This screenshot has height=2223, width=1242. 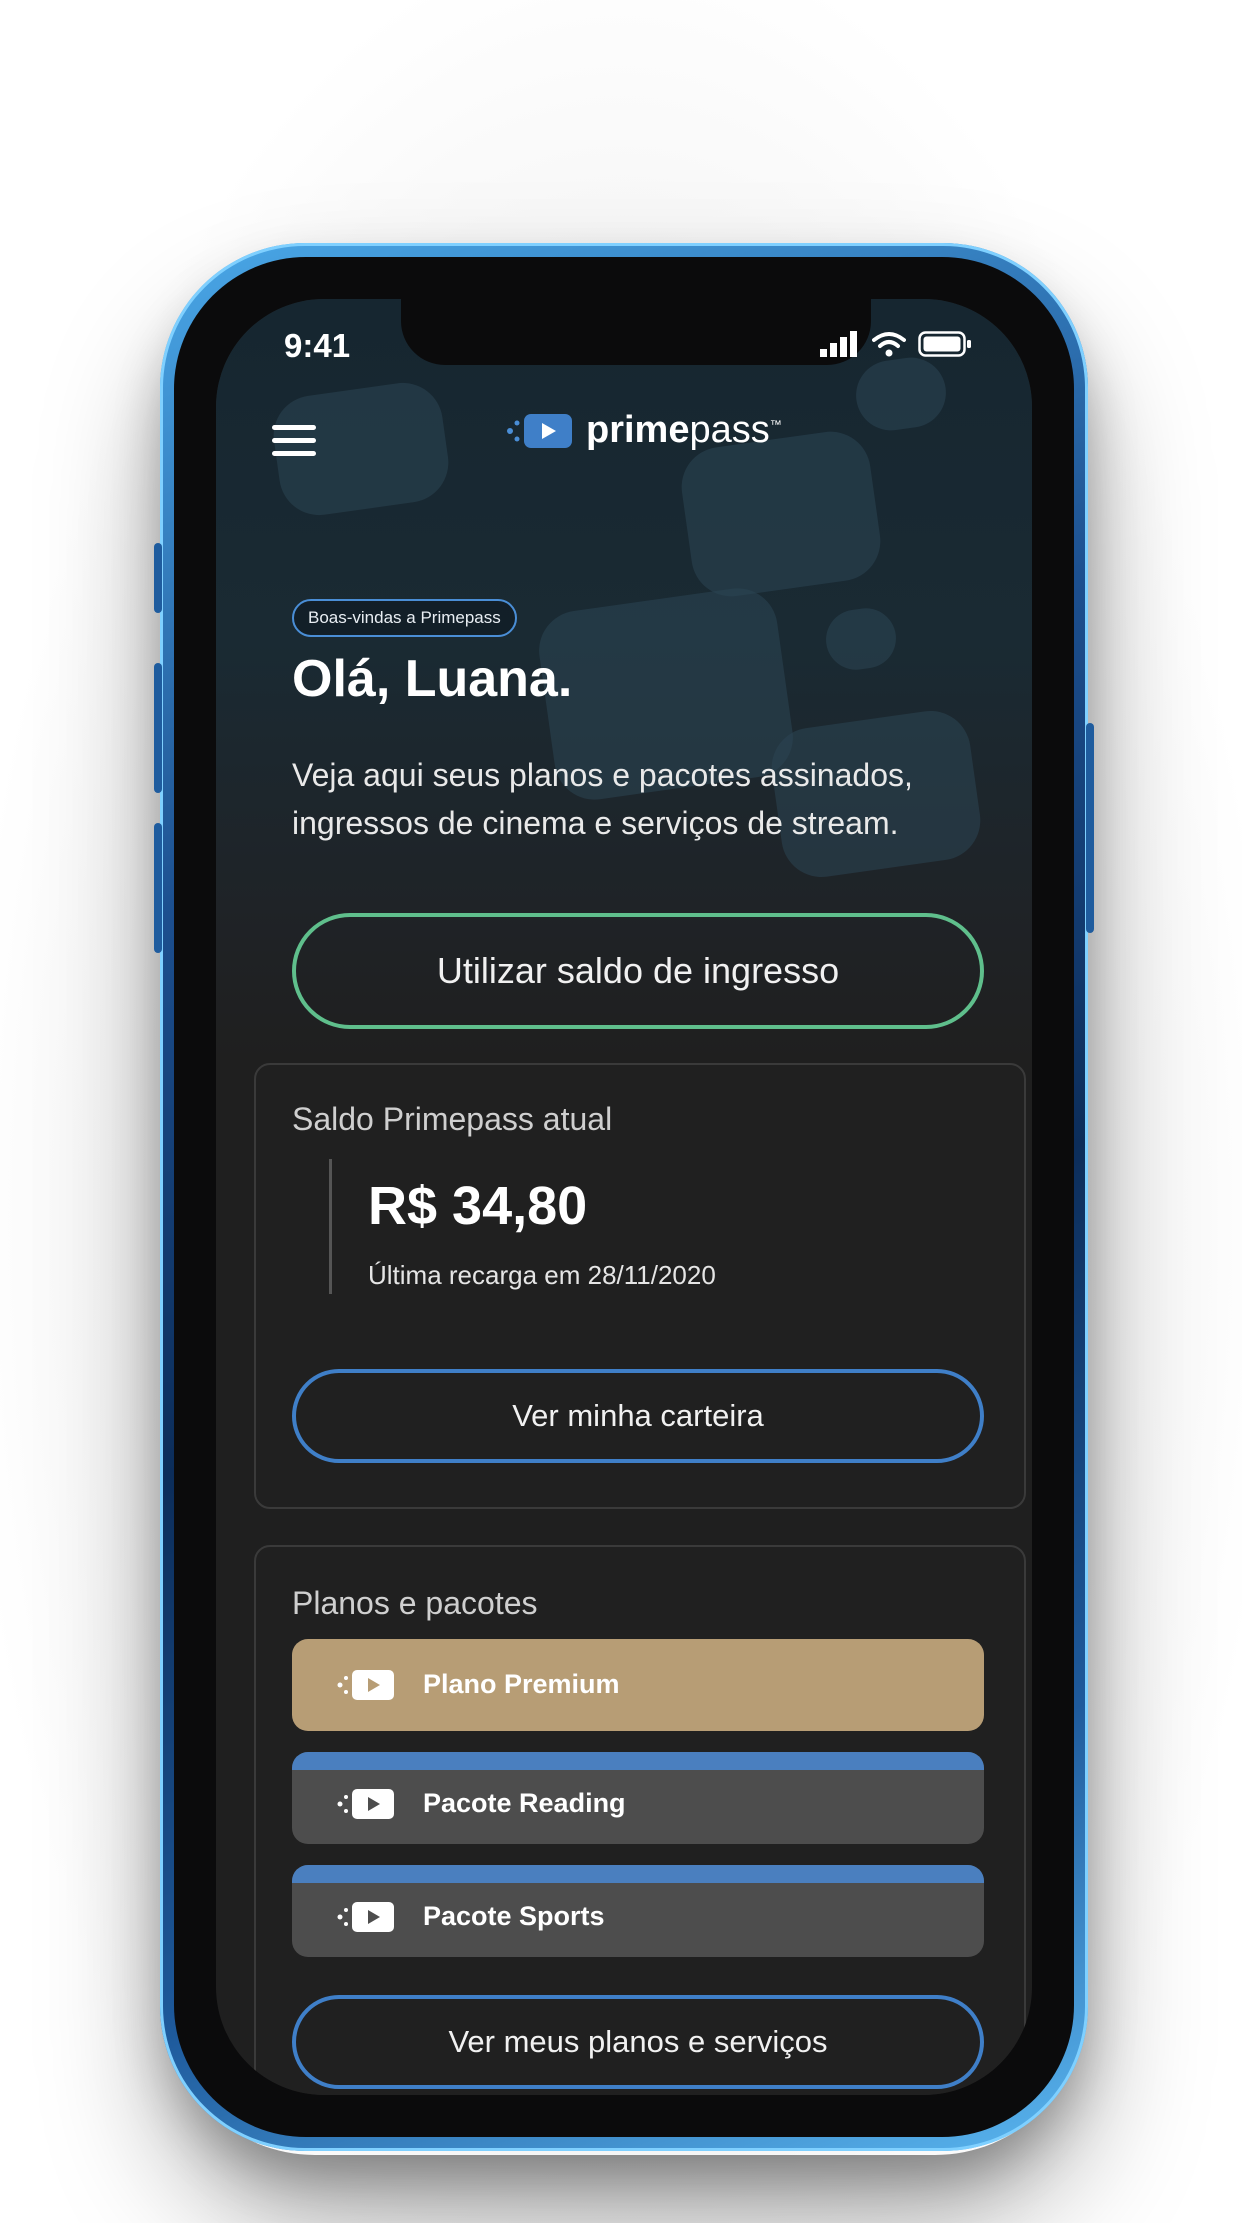 I want to click on logo-wordmark: primepass™, so click(x=684, y=430).